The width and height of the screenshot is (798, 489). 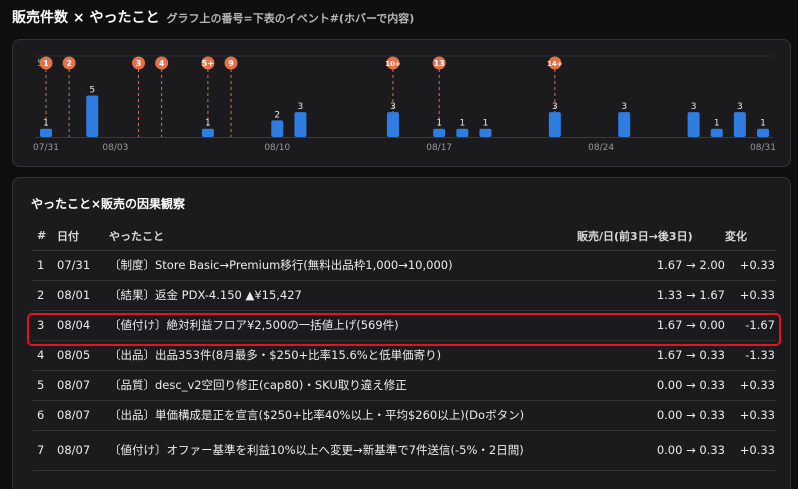 I want to click on row-sales: 1.67 → 2.00, so click(x=651, y=265).